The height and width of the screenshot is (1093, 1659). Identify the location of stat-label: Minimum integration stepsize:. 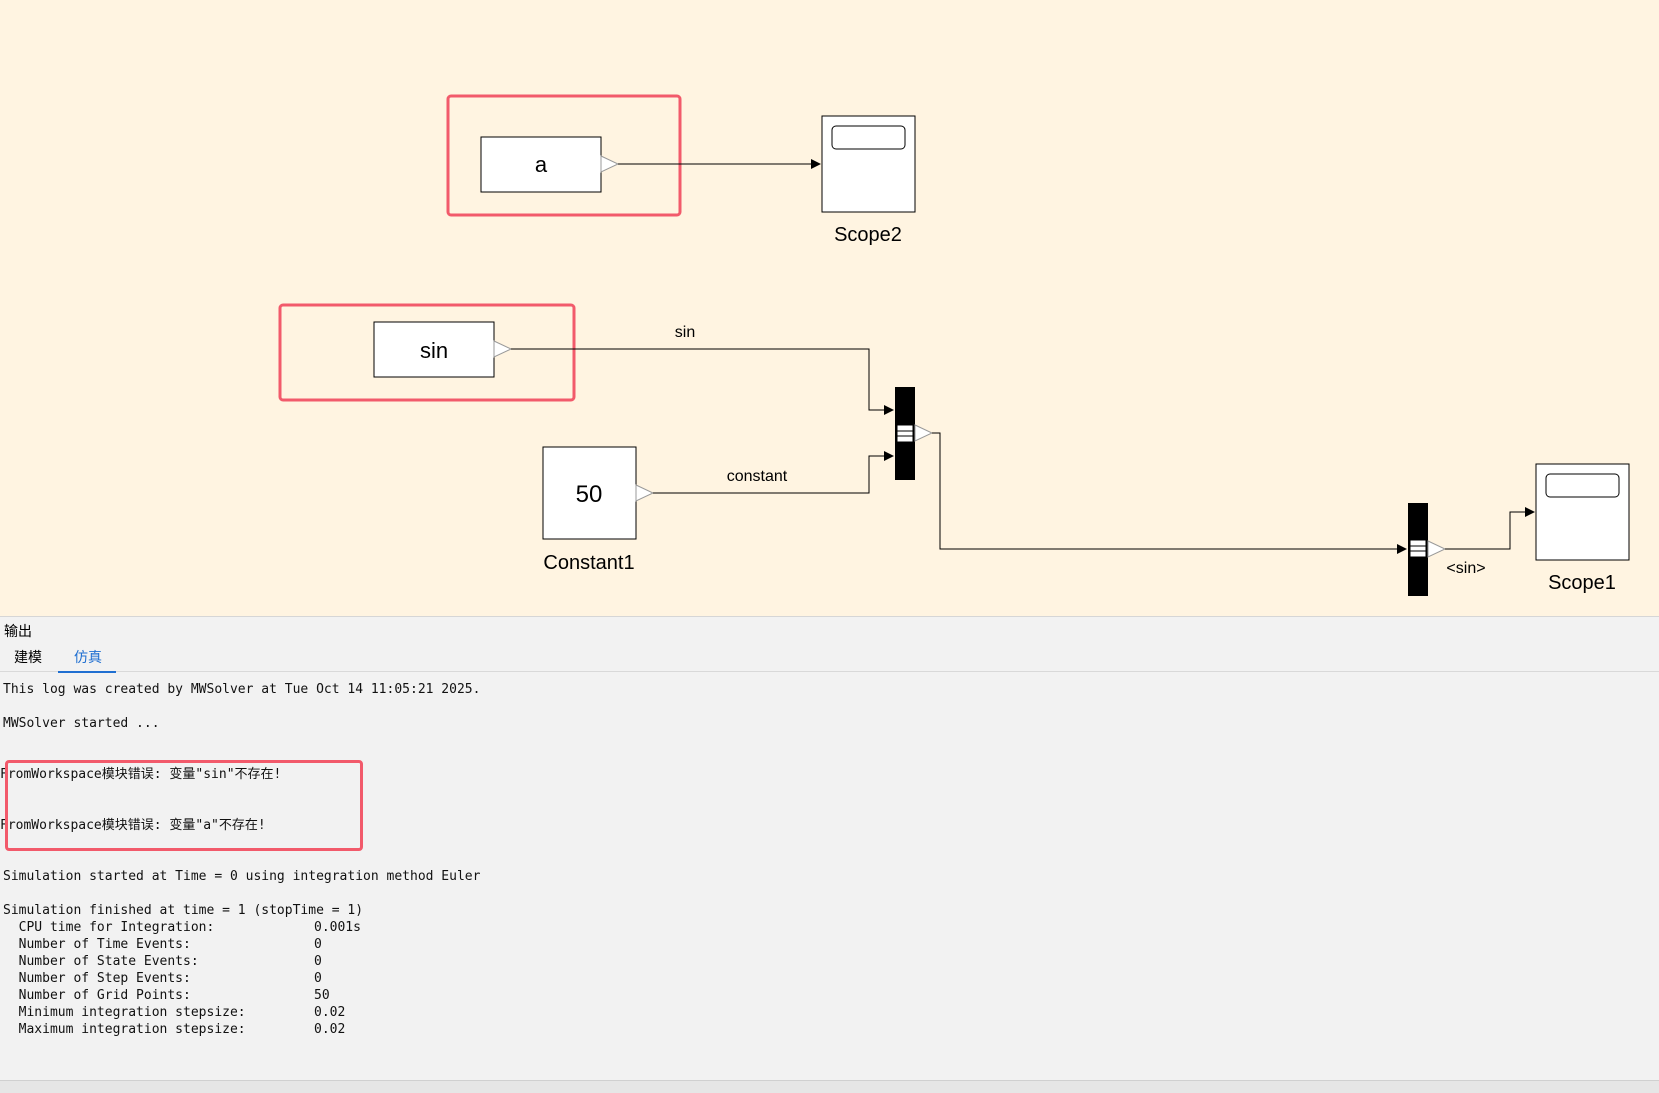
(124, 1012).